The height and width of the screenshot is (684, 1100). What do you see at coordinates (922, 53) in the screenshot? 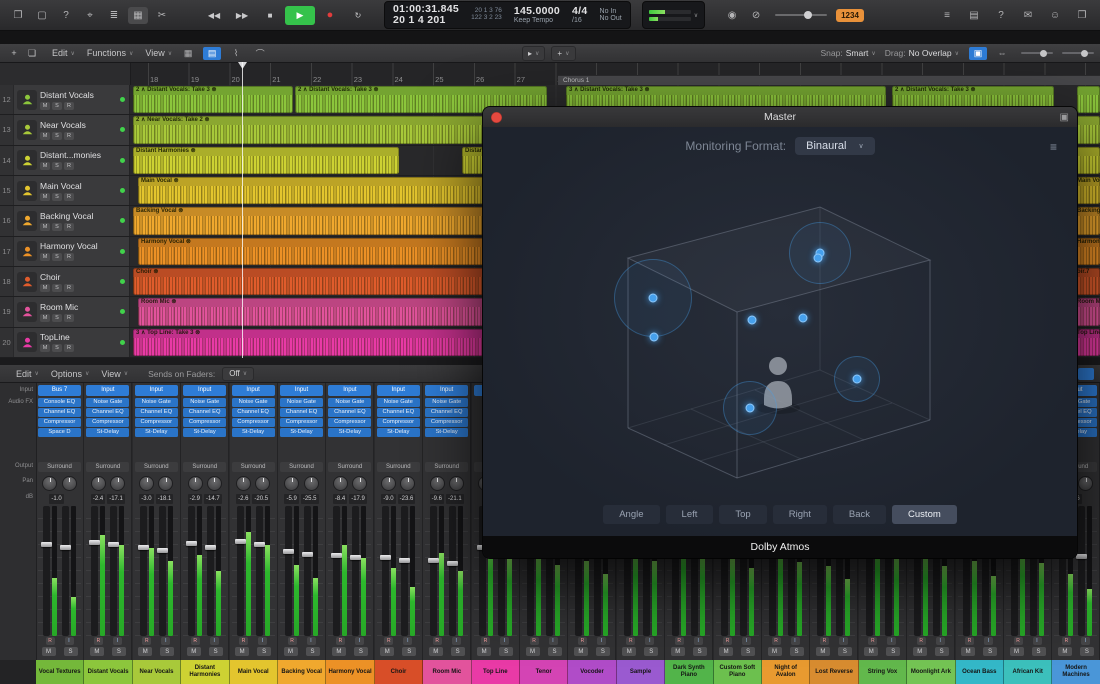
I see `drag-selector: Drag: No Overlap ∨` at bounding box center [922, 53].